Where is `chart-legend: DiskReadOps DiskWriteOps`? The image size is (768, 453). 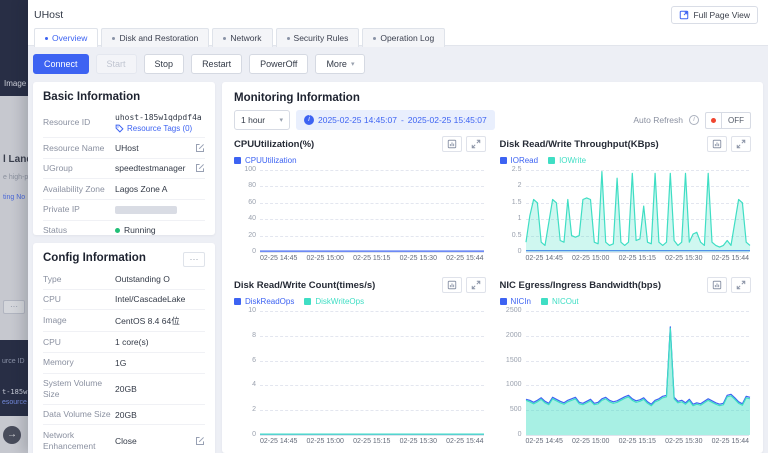 chart-legend: DiskReadOps DiskWriteOps is located at coordinates (360, 301).